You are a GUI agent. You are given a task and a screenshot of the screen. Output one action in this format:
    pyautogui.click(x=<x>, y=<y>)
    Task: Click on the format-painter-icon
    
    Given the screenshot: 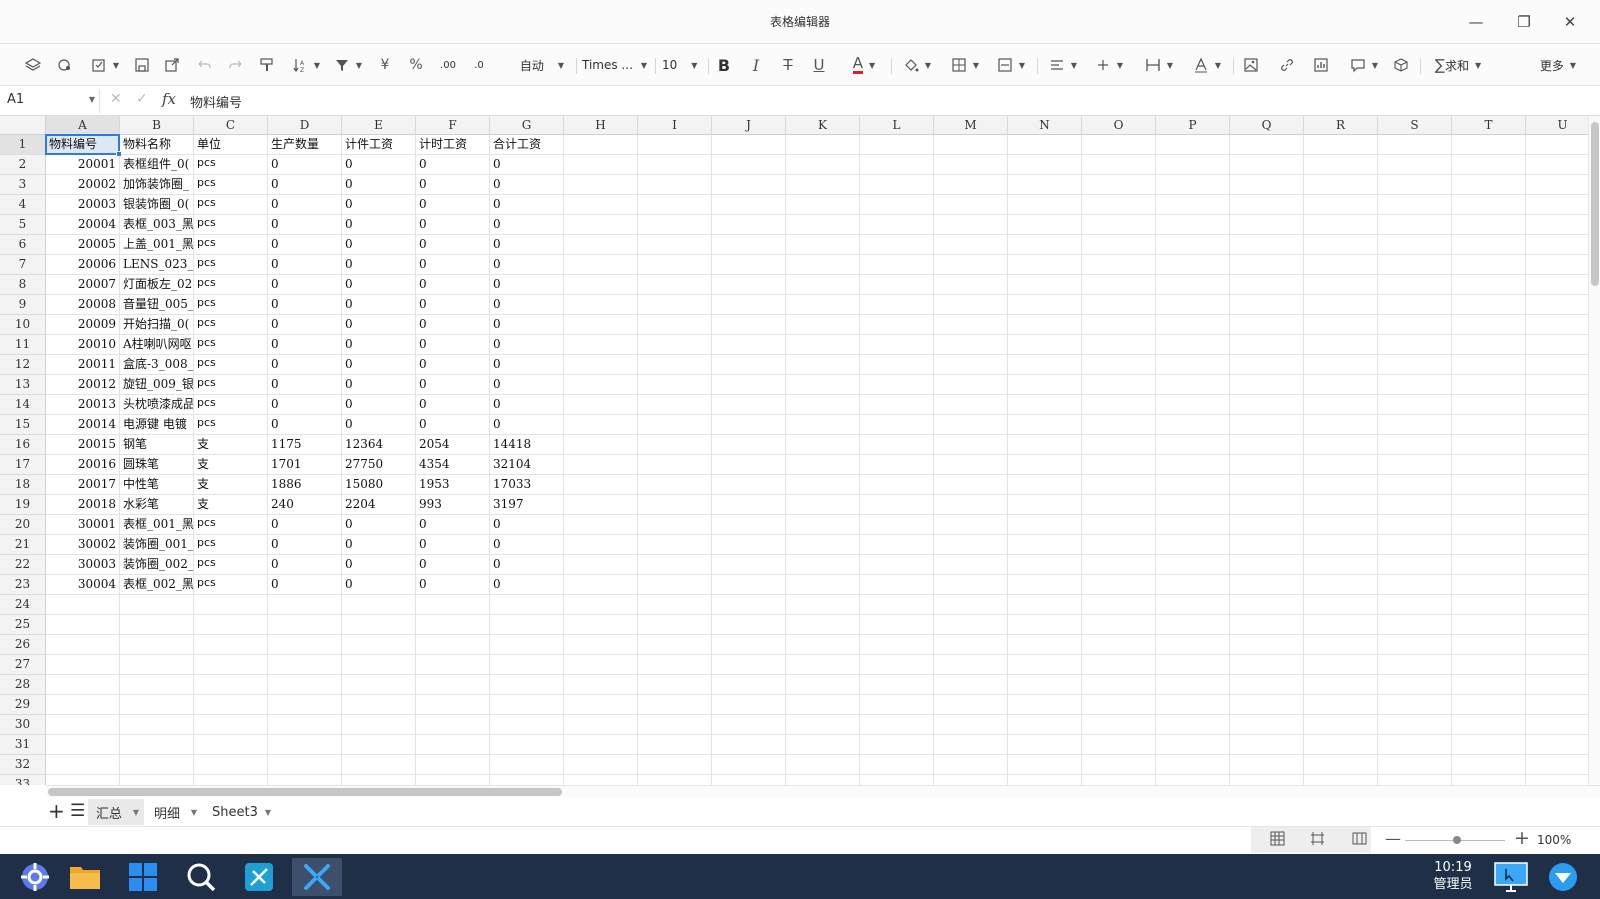 What is the action you would take?
    pyautogui.click(x=267, y=65)
    